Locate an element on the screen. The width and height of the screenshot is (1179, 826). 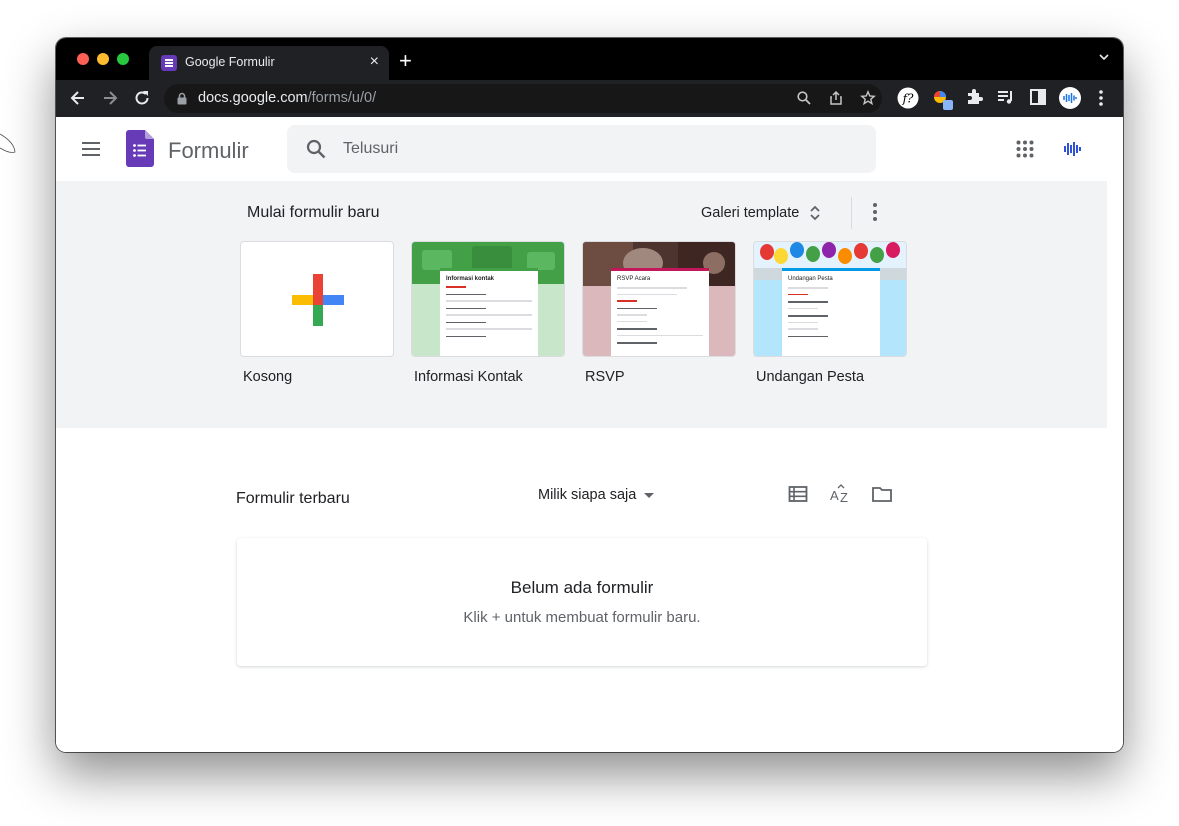
folder-icon is located at coordinates (882, 494).